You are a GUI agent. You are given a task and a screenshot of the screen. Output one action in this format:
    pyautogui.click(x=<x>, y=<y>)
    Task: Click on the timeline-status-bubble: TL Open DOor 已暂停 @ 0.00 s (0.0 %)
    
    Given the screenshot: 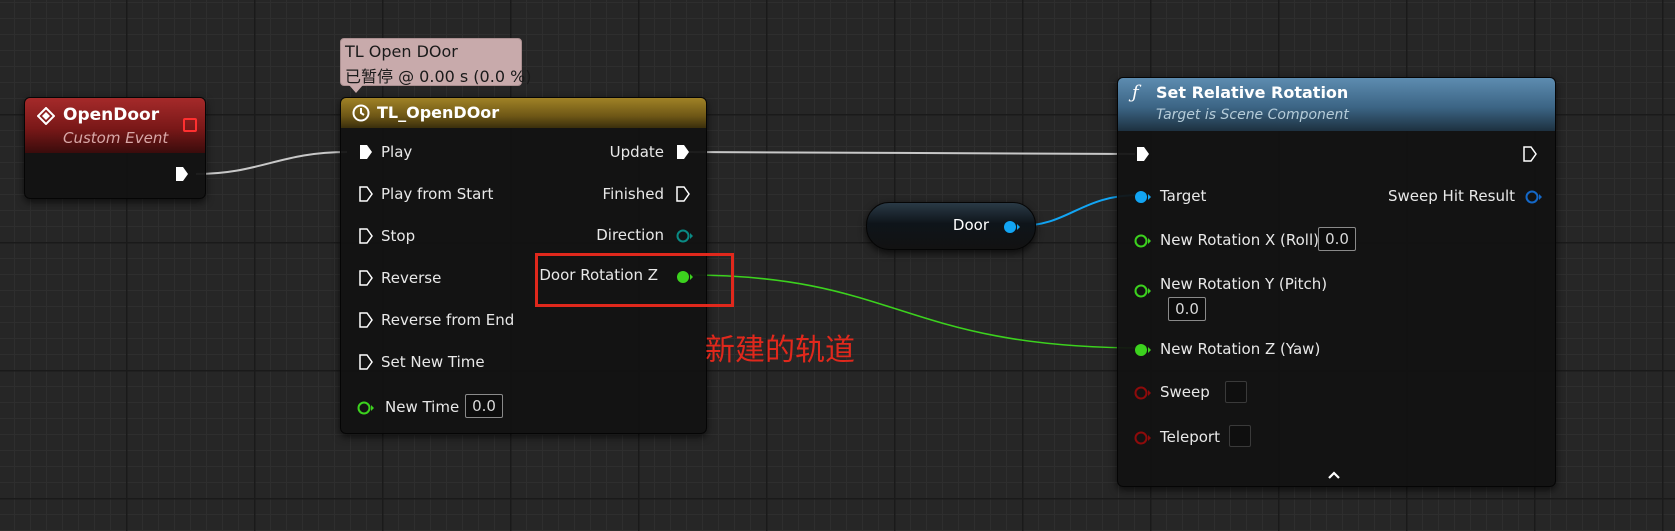 What is the action you would take?
    pyautogui.click(x=436, y=65)
    